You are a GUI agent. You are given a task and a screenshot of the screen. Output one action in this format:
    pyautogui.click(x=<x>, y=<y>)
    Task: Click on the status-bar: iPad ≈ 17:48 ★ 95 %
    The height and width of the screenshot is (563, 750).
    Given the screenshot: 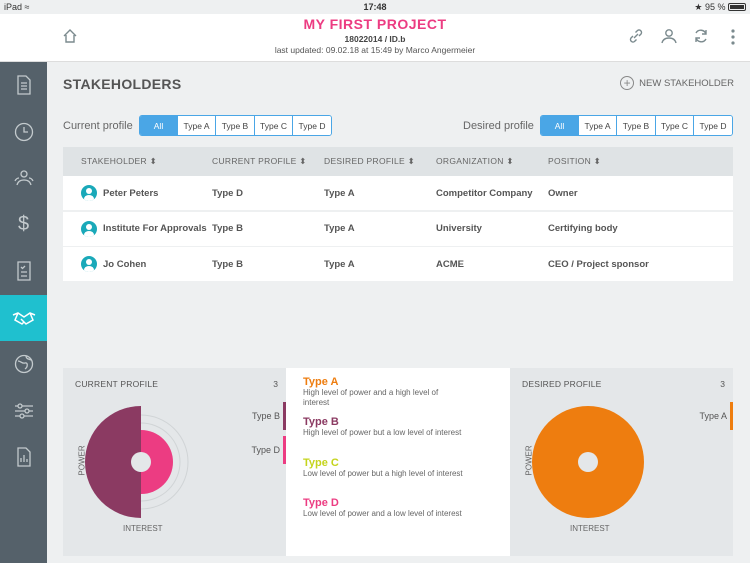 What is the action you would take?
    pyautogui.click(x=375, y=7)
    